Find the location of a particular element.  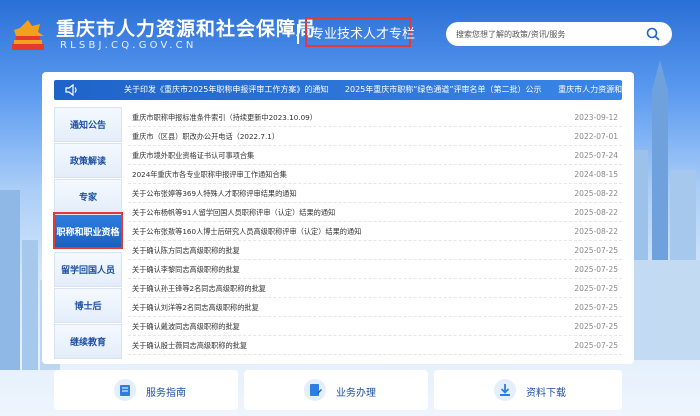

list-item-title: 重庆市境外职业资格证书认可事项合集 is located at coordinates (193, 156).